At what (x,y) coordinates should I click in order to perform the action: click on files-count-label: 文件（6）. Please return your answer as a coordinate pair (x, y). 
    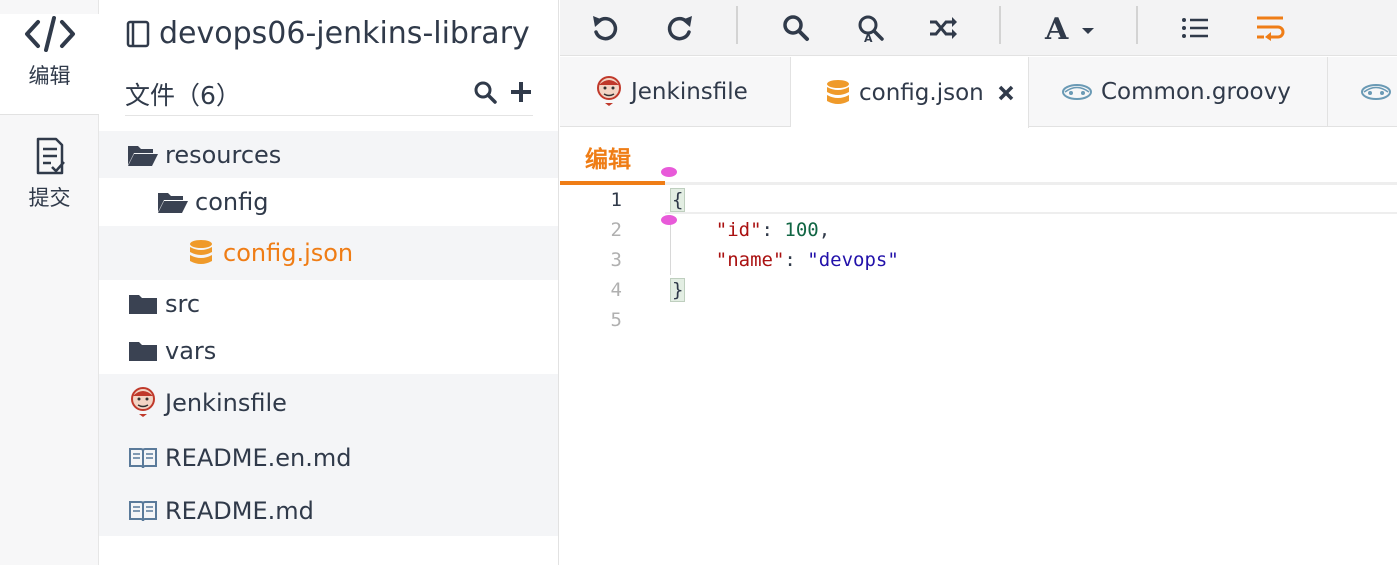
    Looking at the image, I should click on (183, 95).